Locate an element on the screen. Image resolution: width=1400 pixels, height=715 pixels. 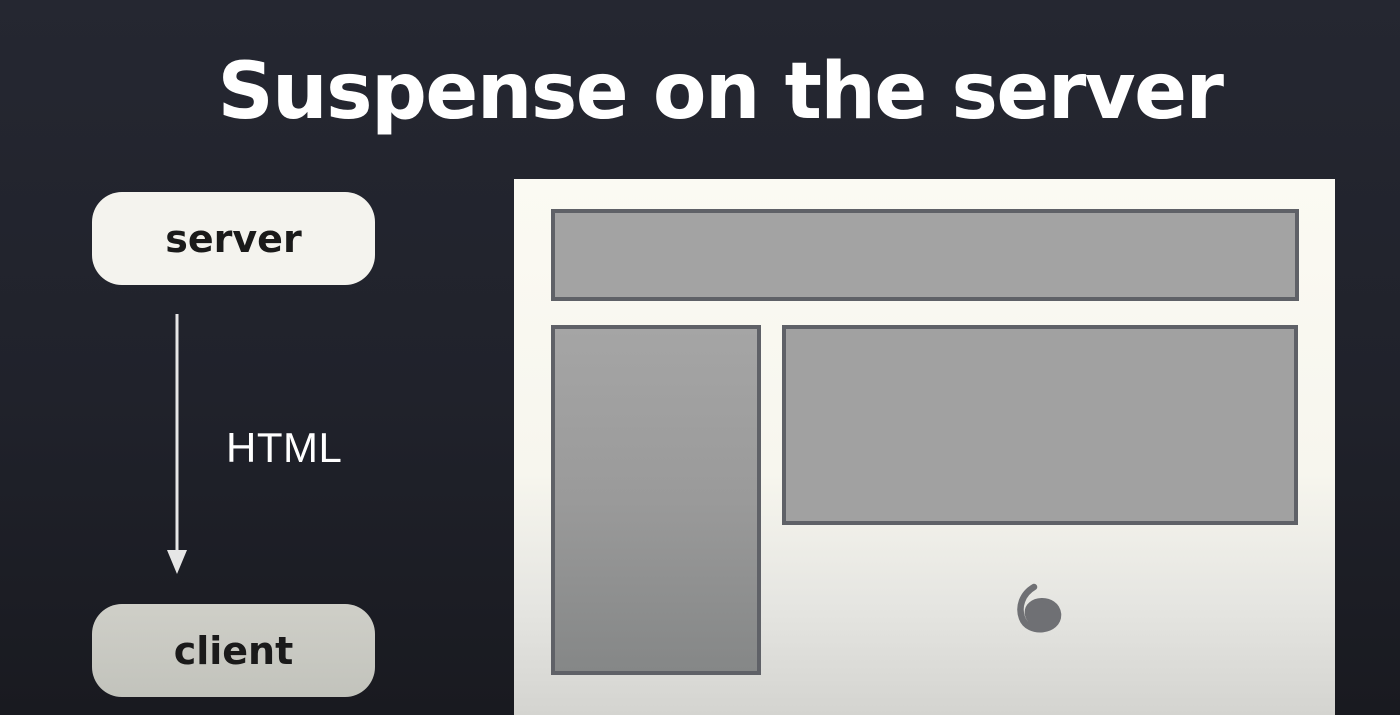
content-placeholder is located at coordinates (1040, 425).